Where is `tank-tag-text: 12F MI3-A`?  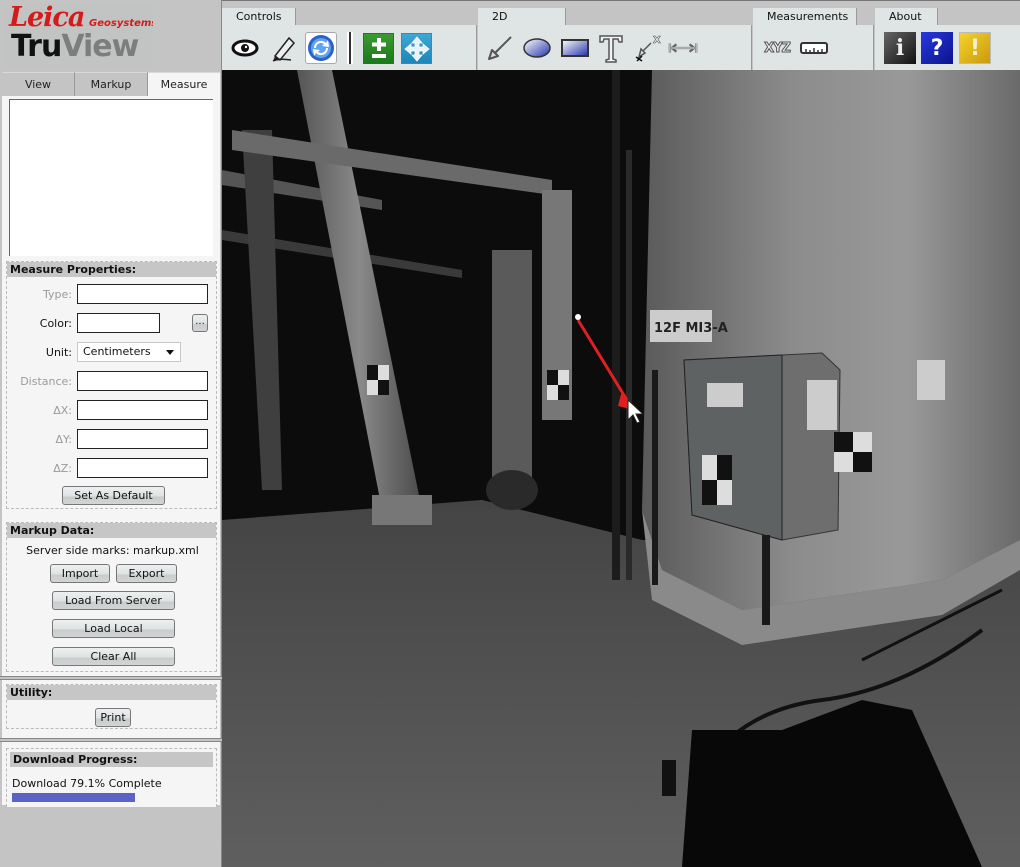 tank-tag-text: 12F MI3-A is located at coordinates (691, 328).